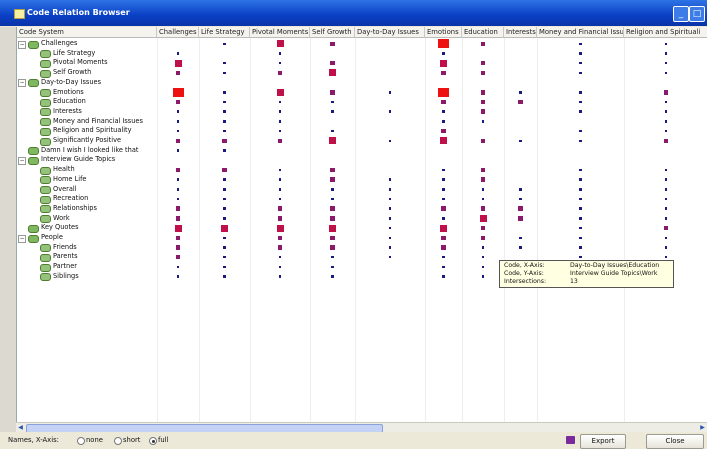 Image resolution: width=707 pixels, height=449 pixels. What do you see at coordinates (87, 141) in the screenshot?
I see `code-label: Significantly Positive` at bounding box center [87, 141].